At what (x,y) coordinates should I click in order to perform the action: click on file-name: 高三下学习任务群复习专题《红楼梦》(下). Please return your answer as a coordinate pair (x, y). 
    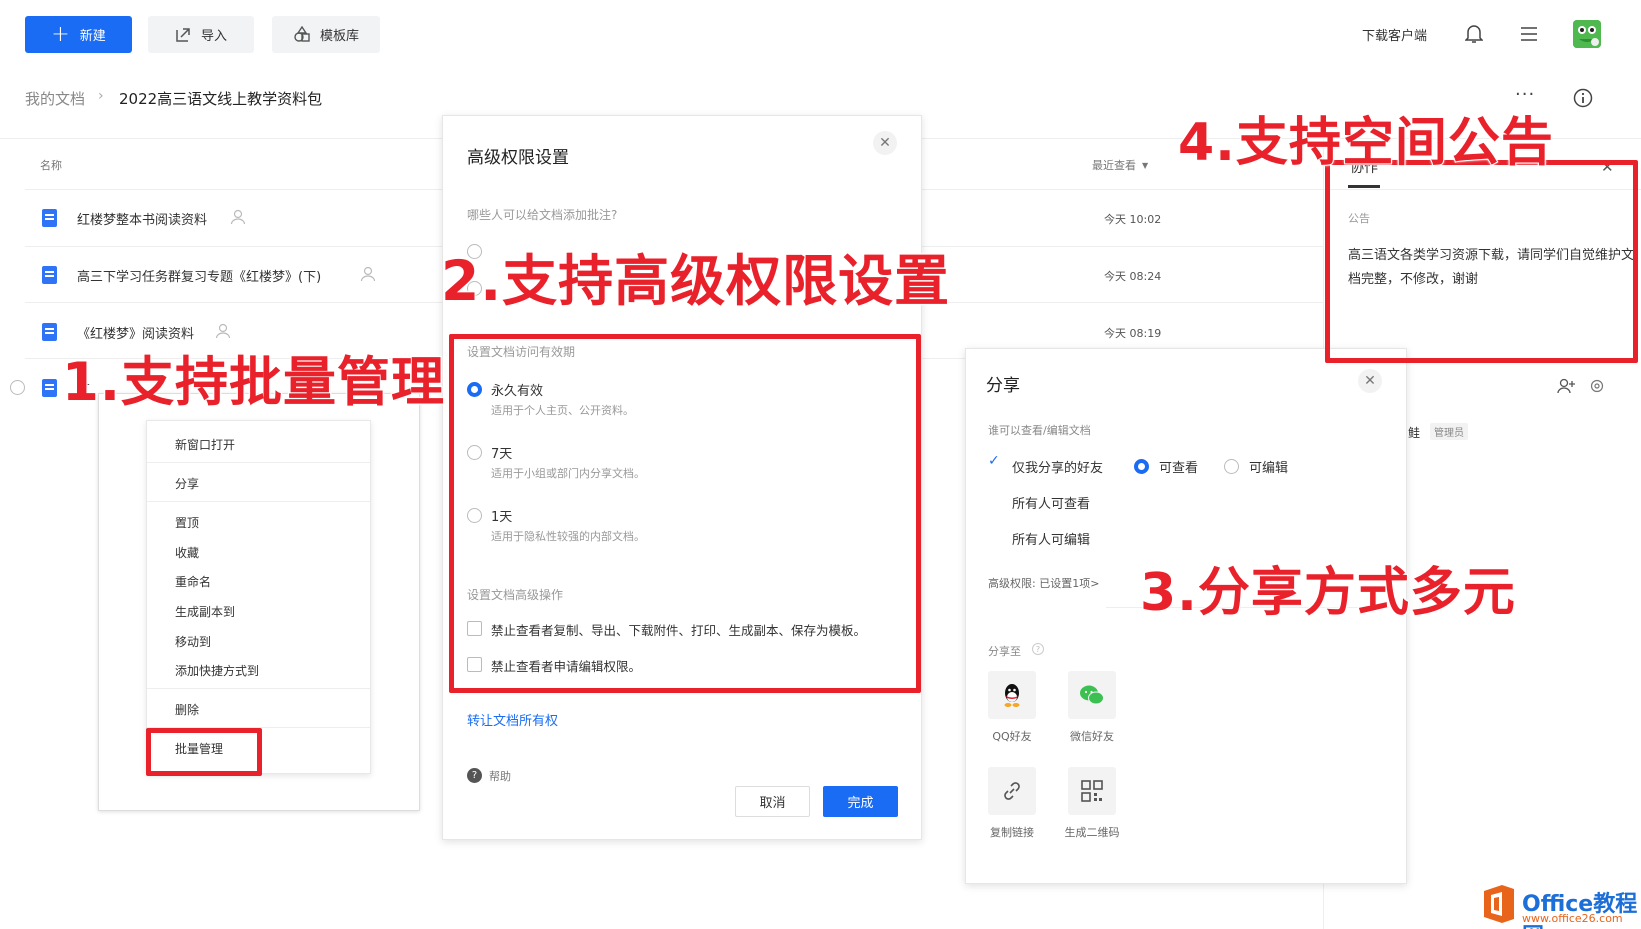
    Looking at the image, I should click on (199, 277).